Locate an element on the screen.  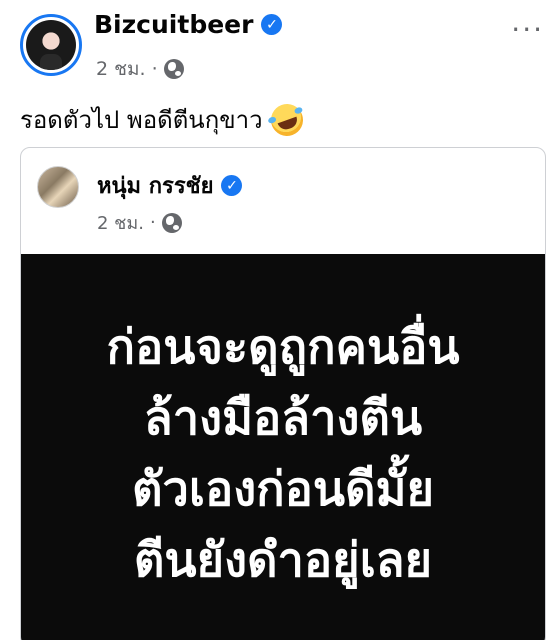
post-time: 2 ชม. is located at coordinates (121, 69).